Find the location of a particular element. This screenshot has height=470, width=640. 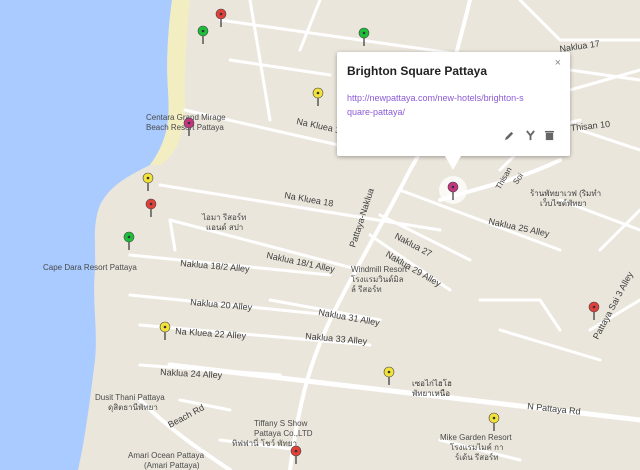

poi-windmill-line2: โรงแรมวินด์มิล is located at coordinates (377, 279).